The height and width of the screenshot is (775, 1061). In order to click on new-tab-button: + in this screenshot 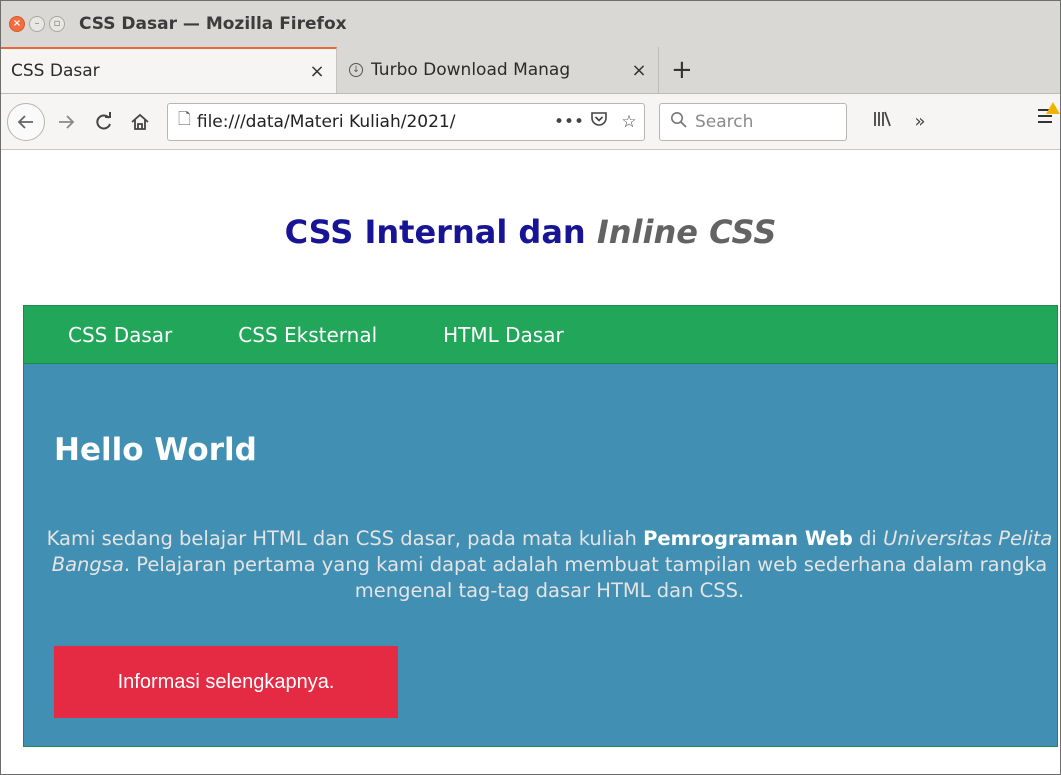, I will do `click(682, 70)`.